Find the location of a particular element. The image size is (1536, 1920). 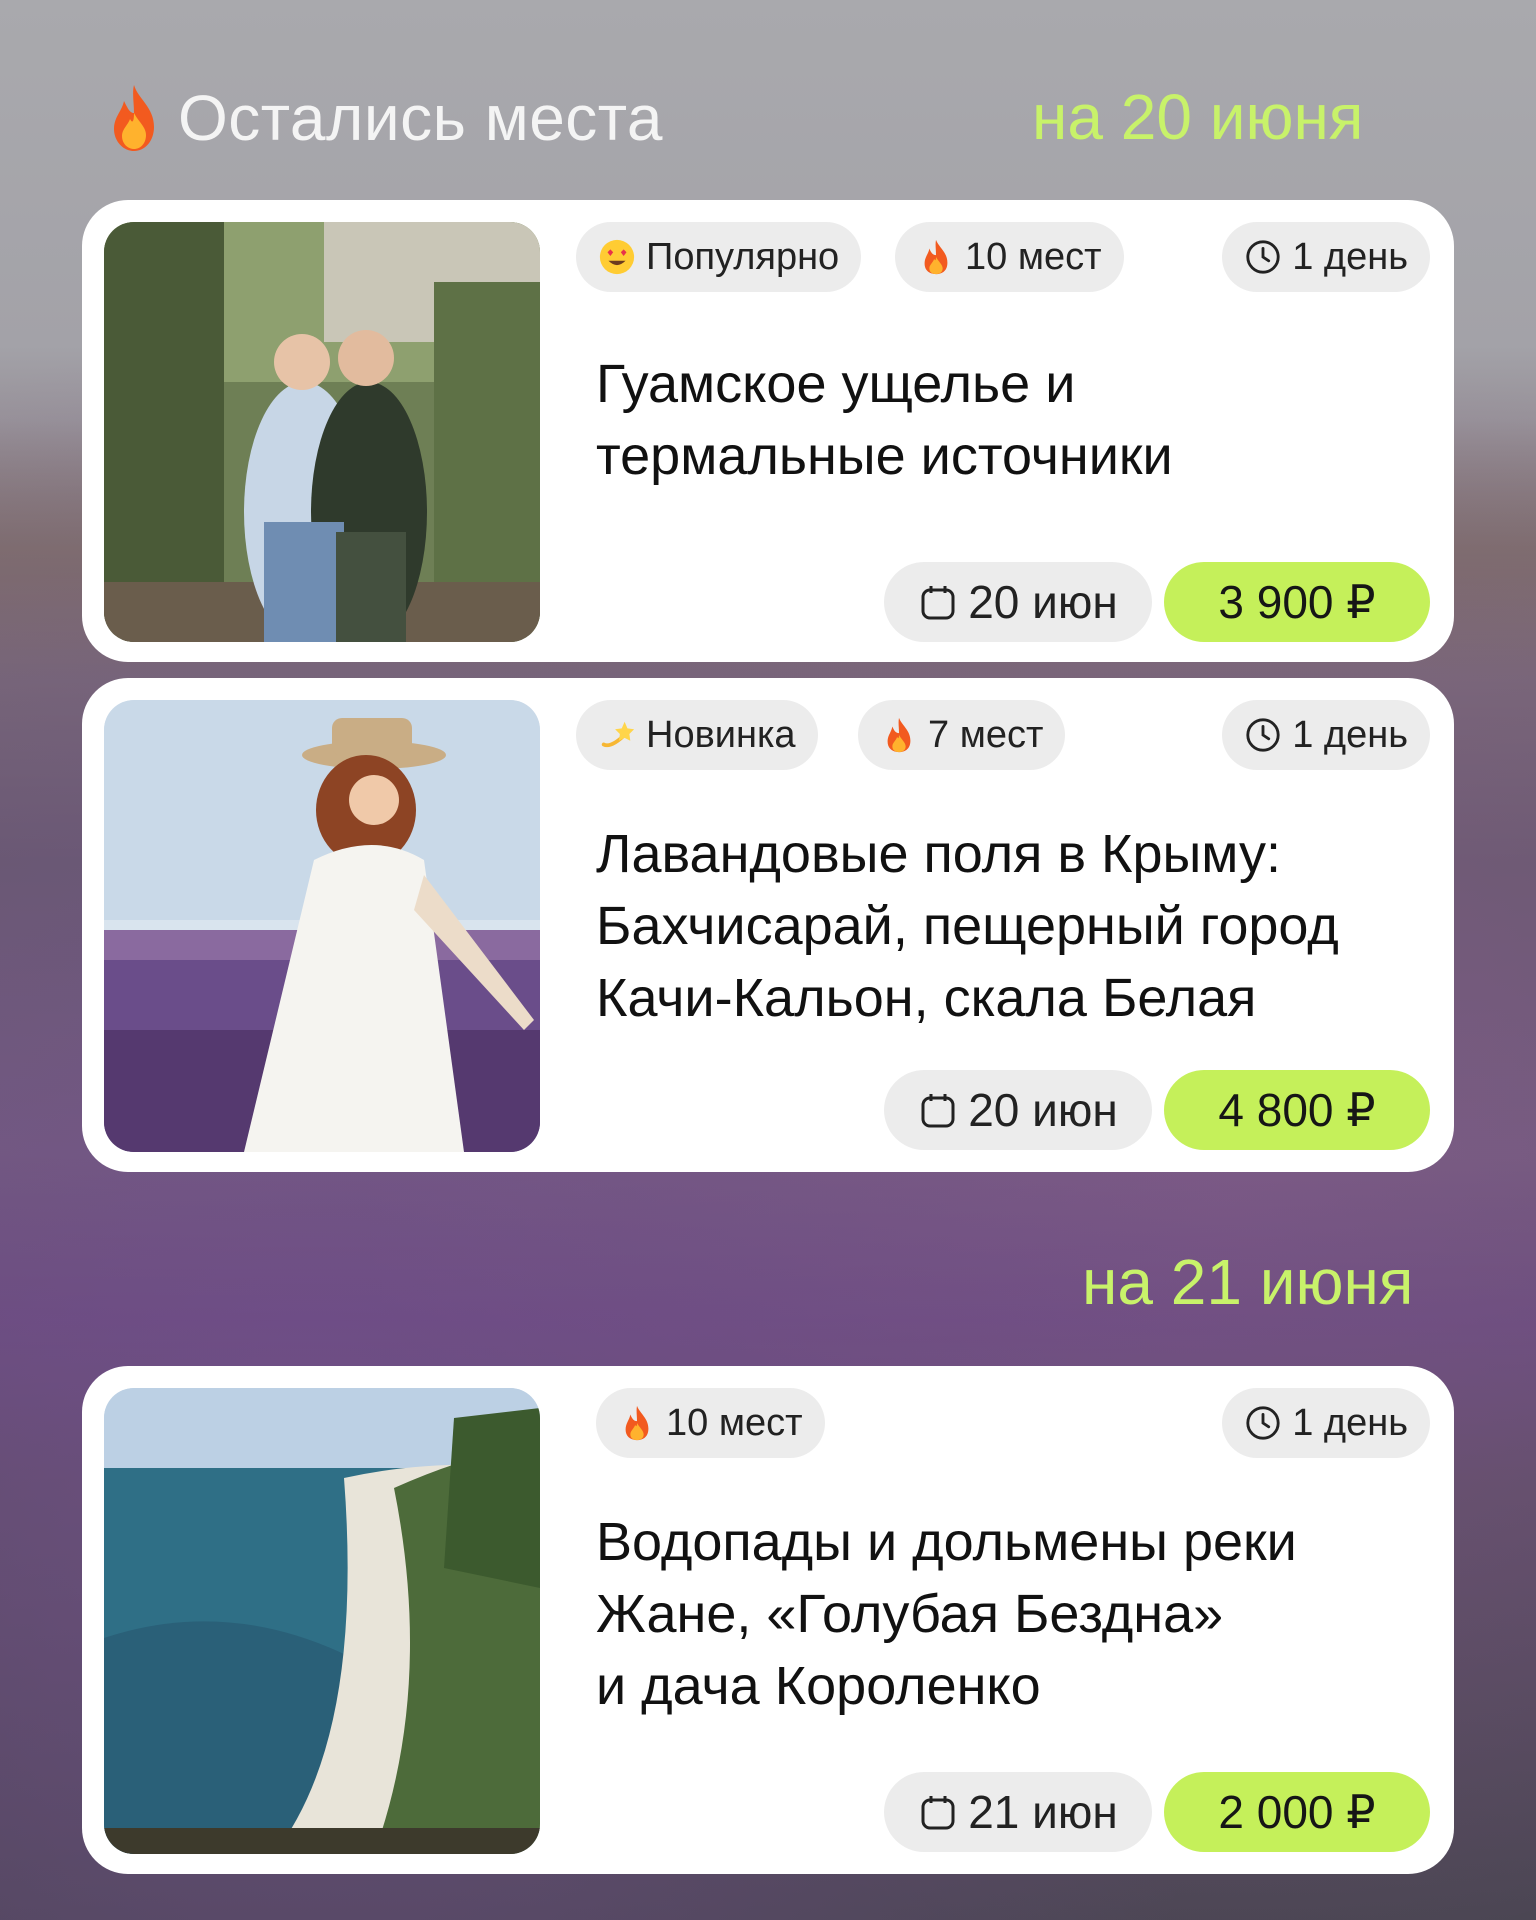

tour-title-line: Водопады и дольмены реки is located at coordinates (946, 1542).